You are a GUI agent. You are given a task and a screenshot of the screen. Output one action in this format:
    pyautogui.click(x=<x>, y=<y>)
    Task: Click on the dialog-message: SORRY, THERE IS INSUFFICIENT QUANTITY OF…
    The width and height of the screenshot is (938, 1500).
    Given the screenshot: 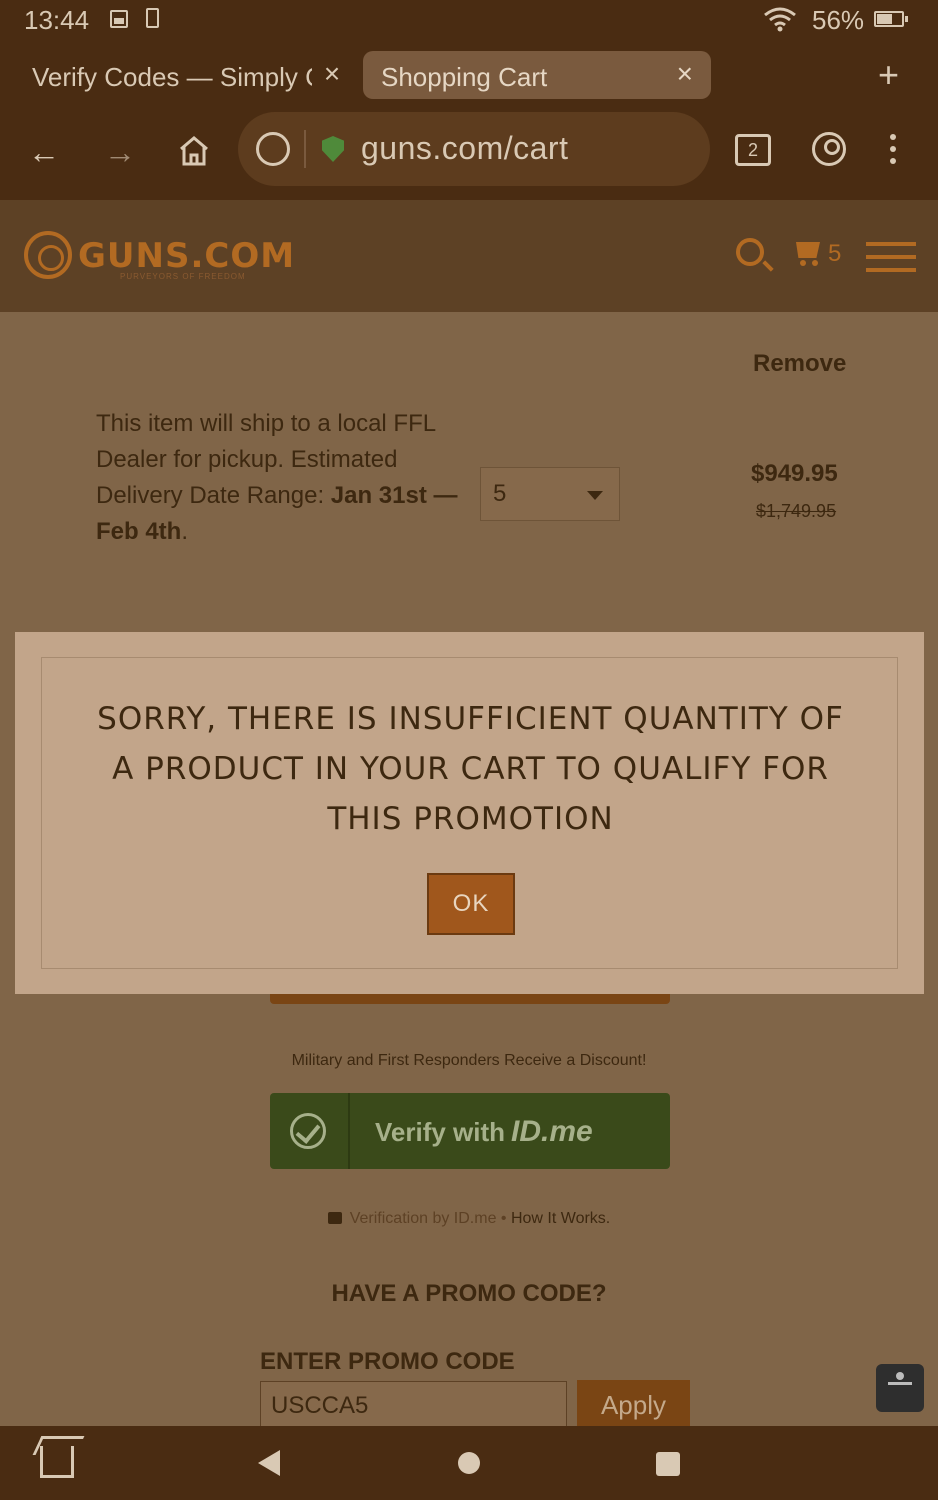 What is the action you would take?
    pyautogui.click(x=470, y=769)
    